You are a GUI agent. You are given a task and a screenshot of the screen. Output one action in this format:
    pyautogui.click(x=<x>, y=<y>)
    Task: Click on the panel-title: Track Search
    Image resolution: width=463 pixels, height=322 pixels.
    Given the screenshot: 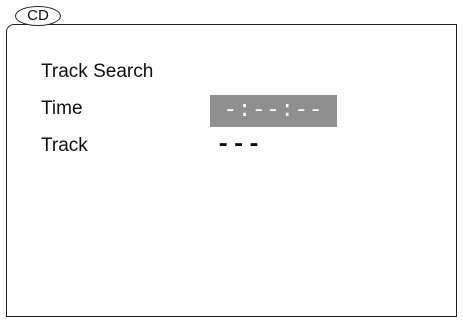 What is the action you would take?
    pyautogui.click(x=97, y=71)
    